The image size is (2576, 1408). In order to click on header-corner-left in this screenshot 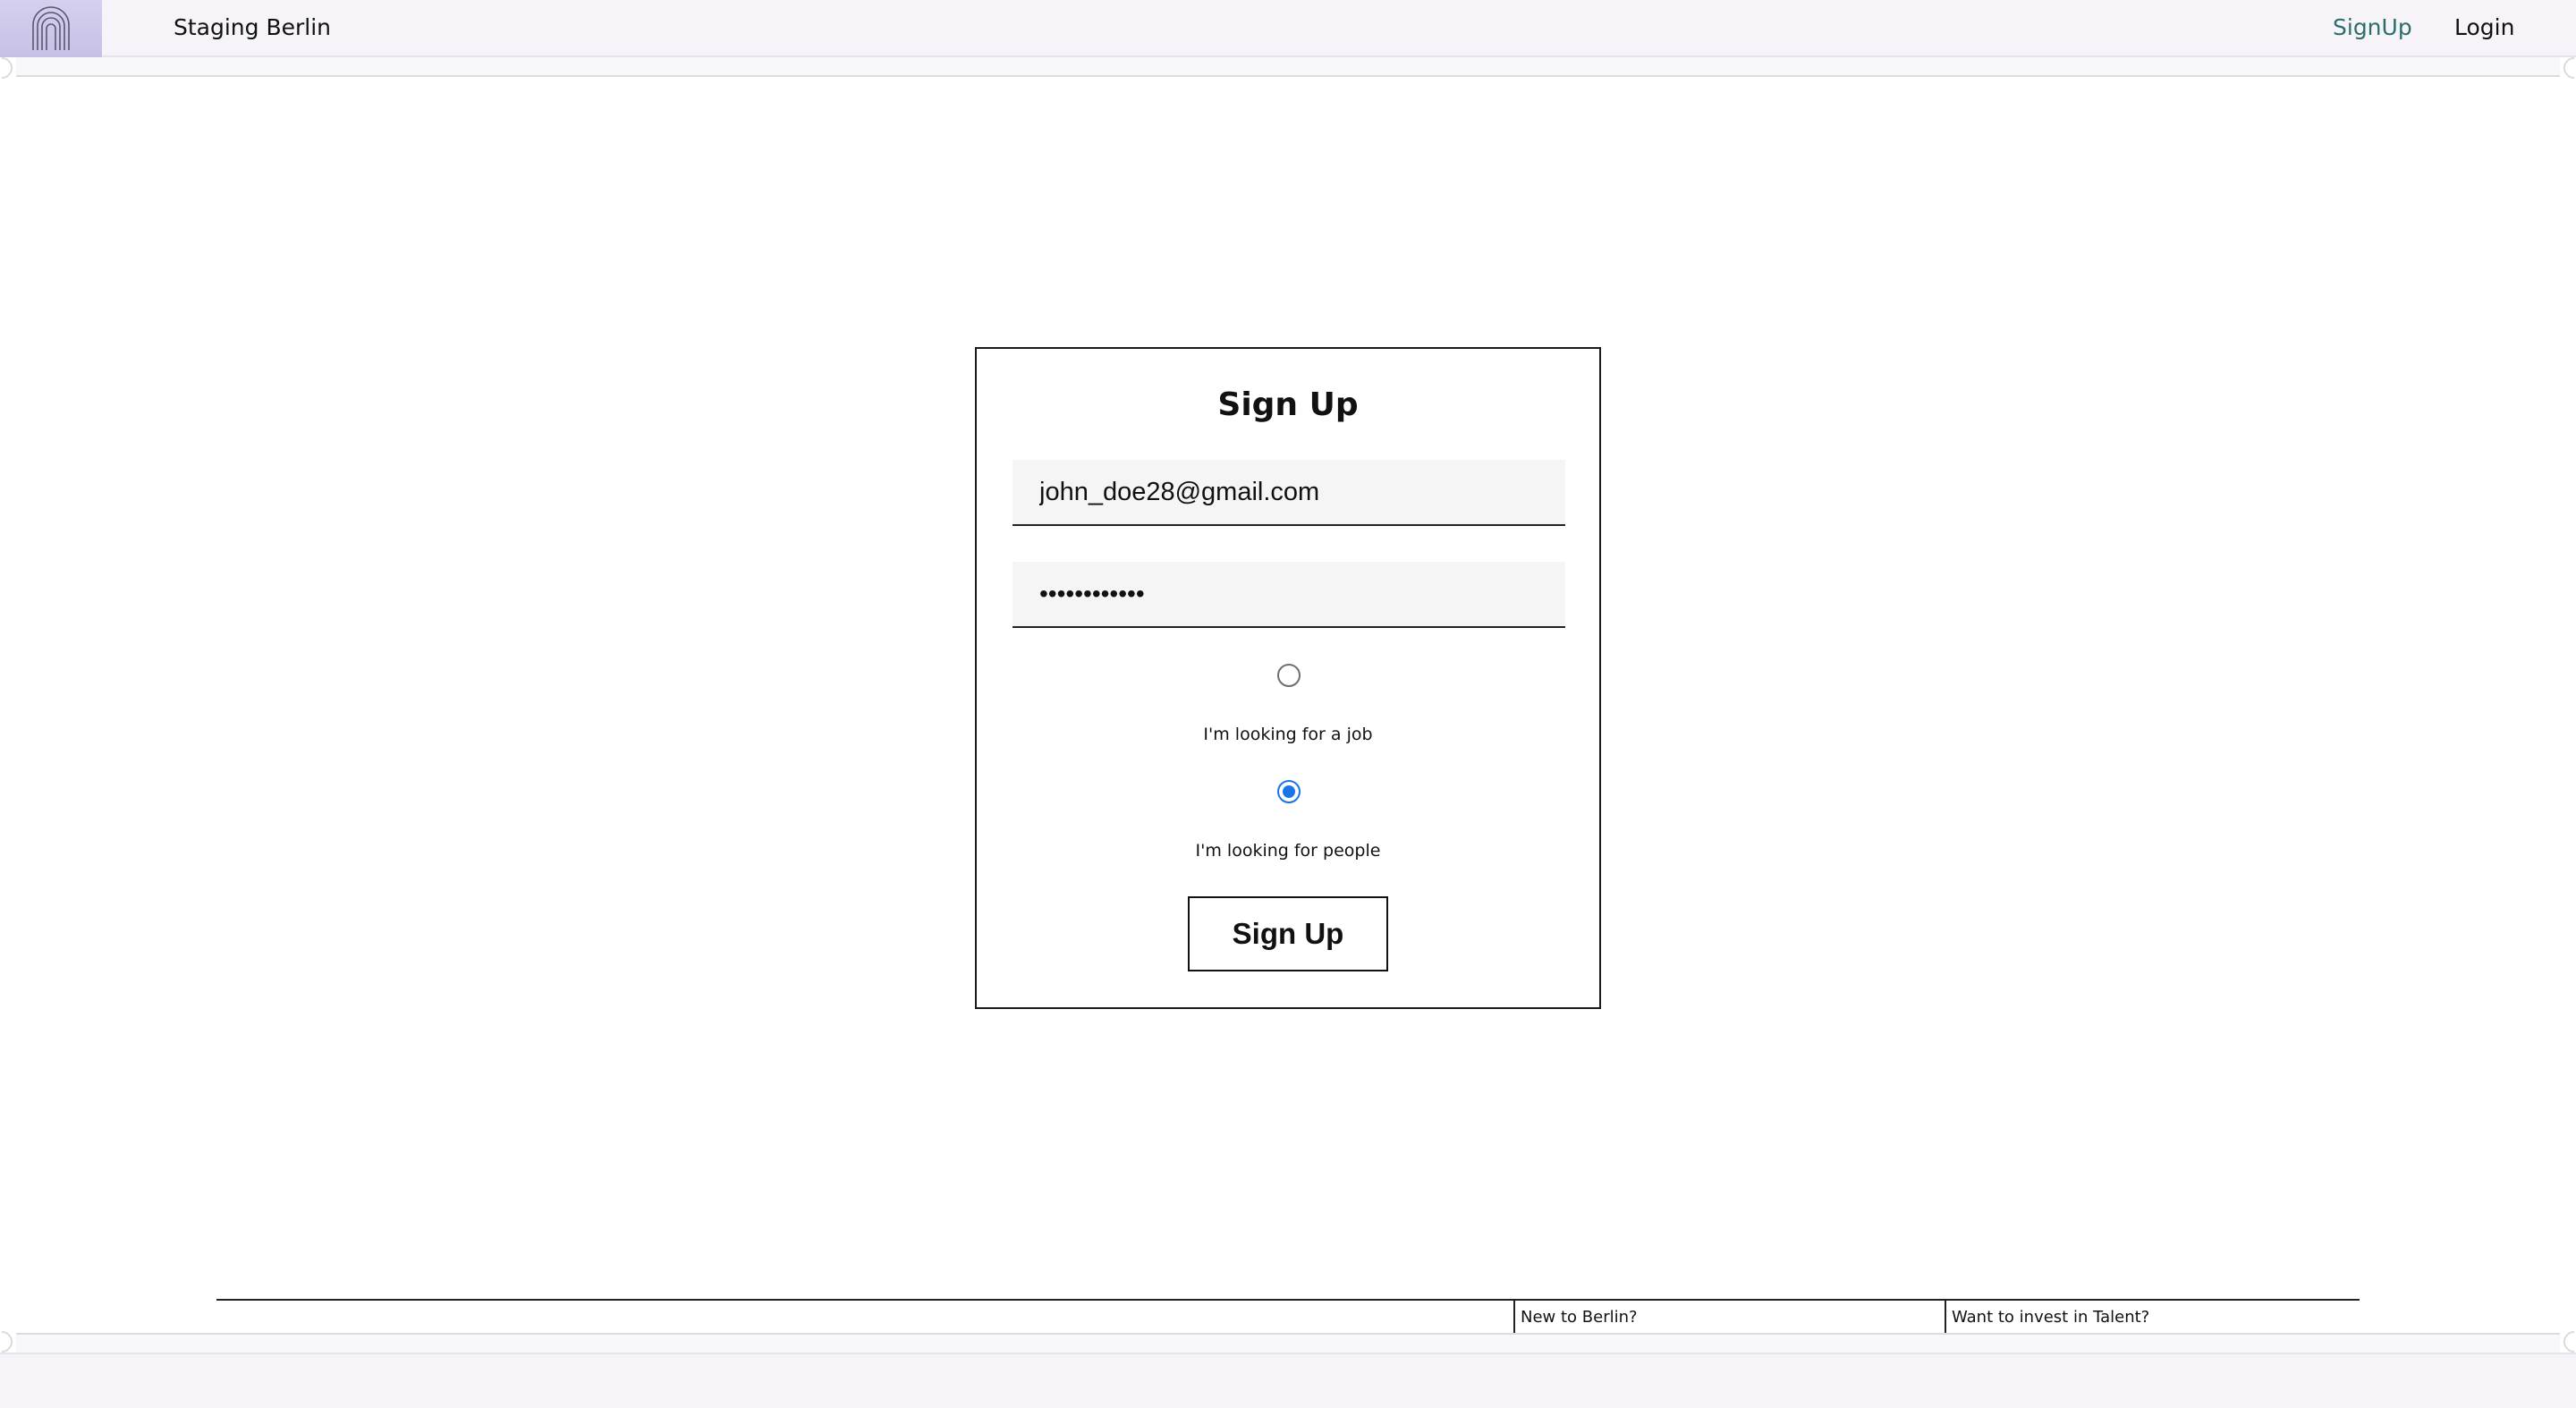, I will do `click(7, 68)`.